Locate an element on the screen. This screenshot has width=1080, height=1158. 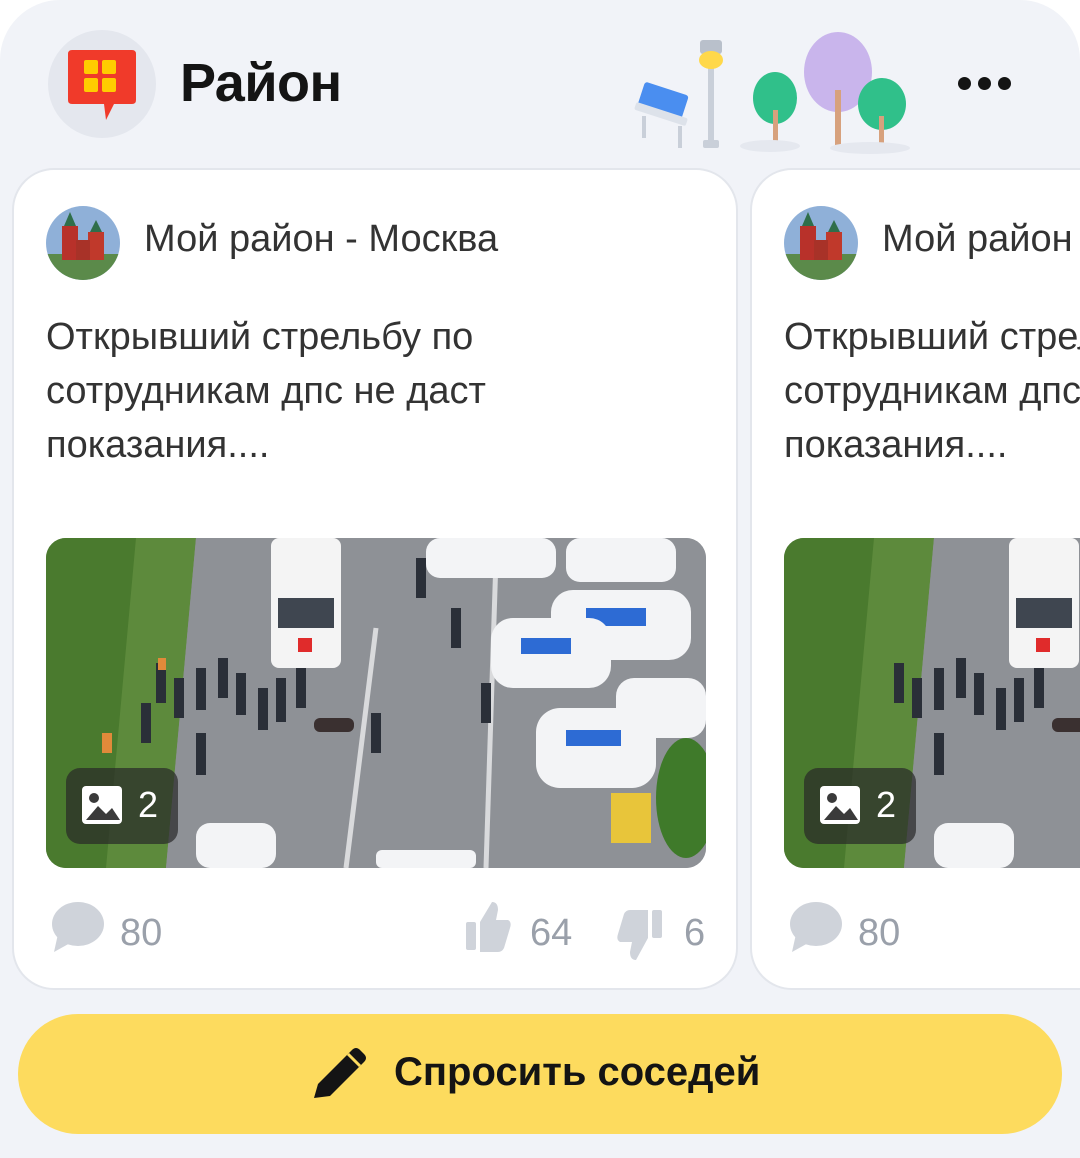
district-app-icon is located at coordinates (102, 84).